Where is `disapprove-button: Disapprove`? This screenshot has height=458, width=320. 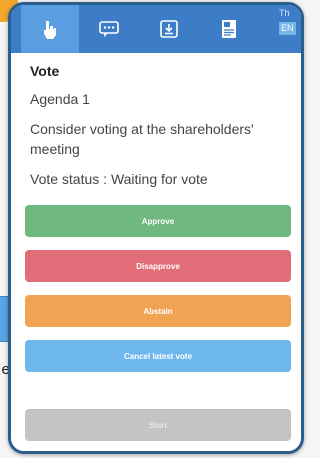 disapprove-button: Disapprove is located at coordinates (158, 266).